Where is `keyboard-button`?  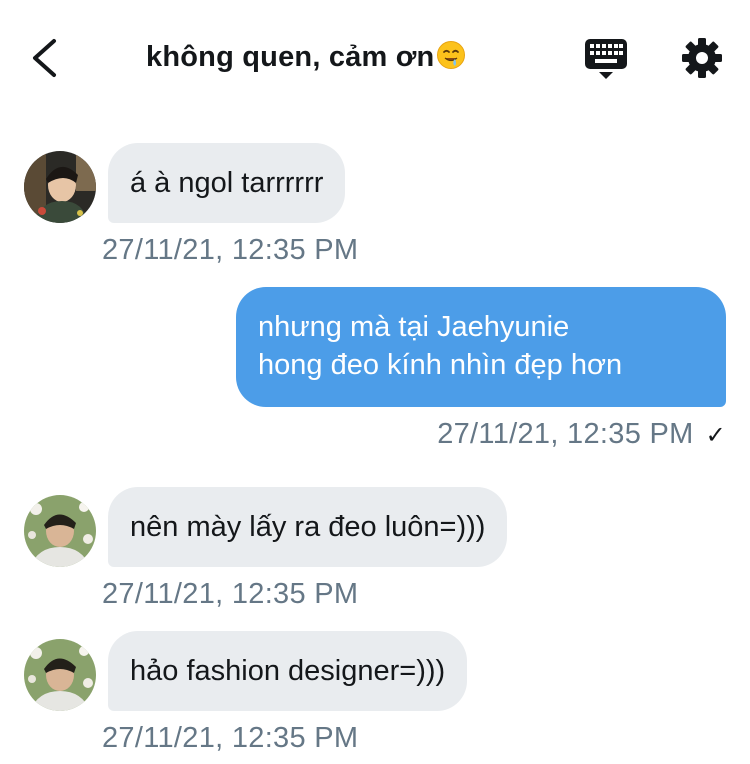
keyboard-button is located at coordinates (606, 59).